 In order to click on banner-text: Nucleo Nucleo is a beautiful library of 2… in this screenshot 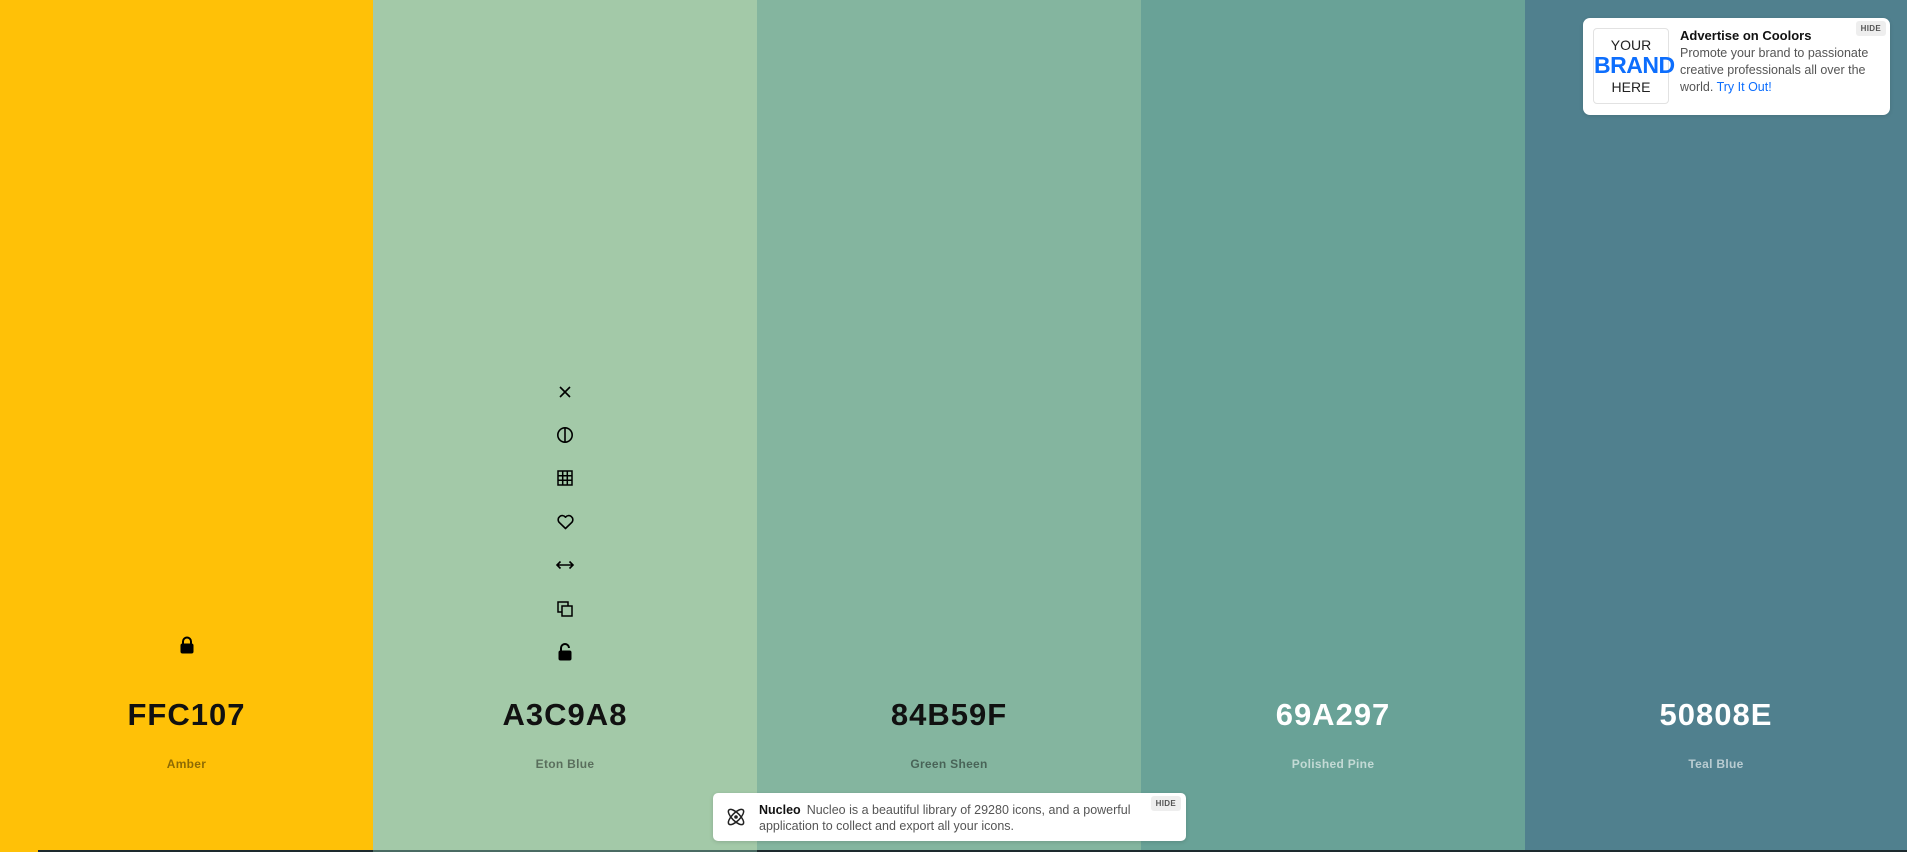, I will do `click(949, 818)`.